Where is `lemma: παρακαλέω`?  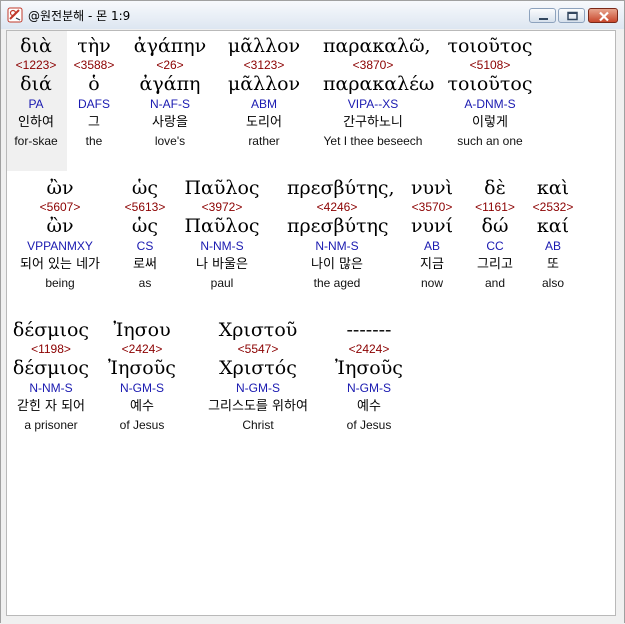
lemma: παρακαλέω is located at coordinates (379, 84).